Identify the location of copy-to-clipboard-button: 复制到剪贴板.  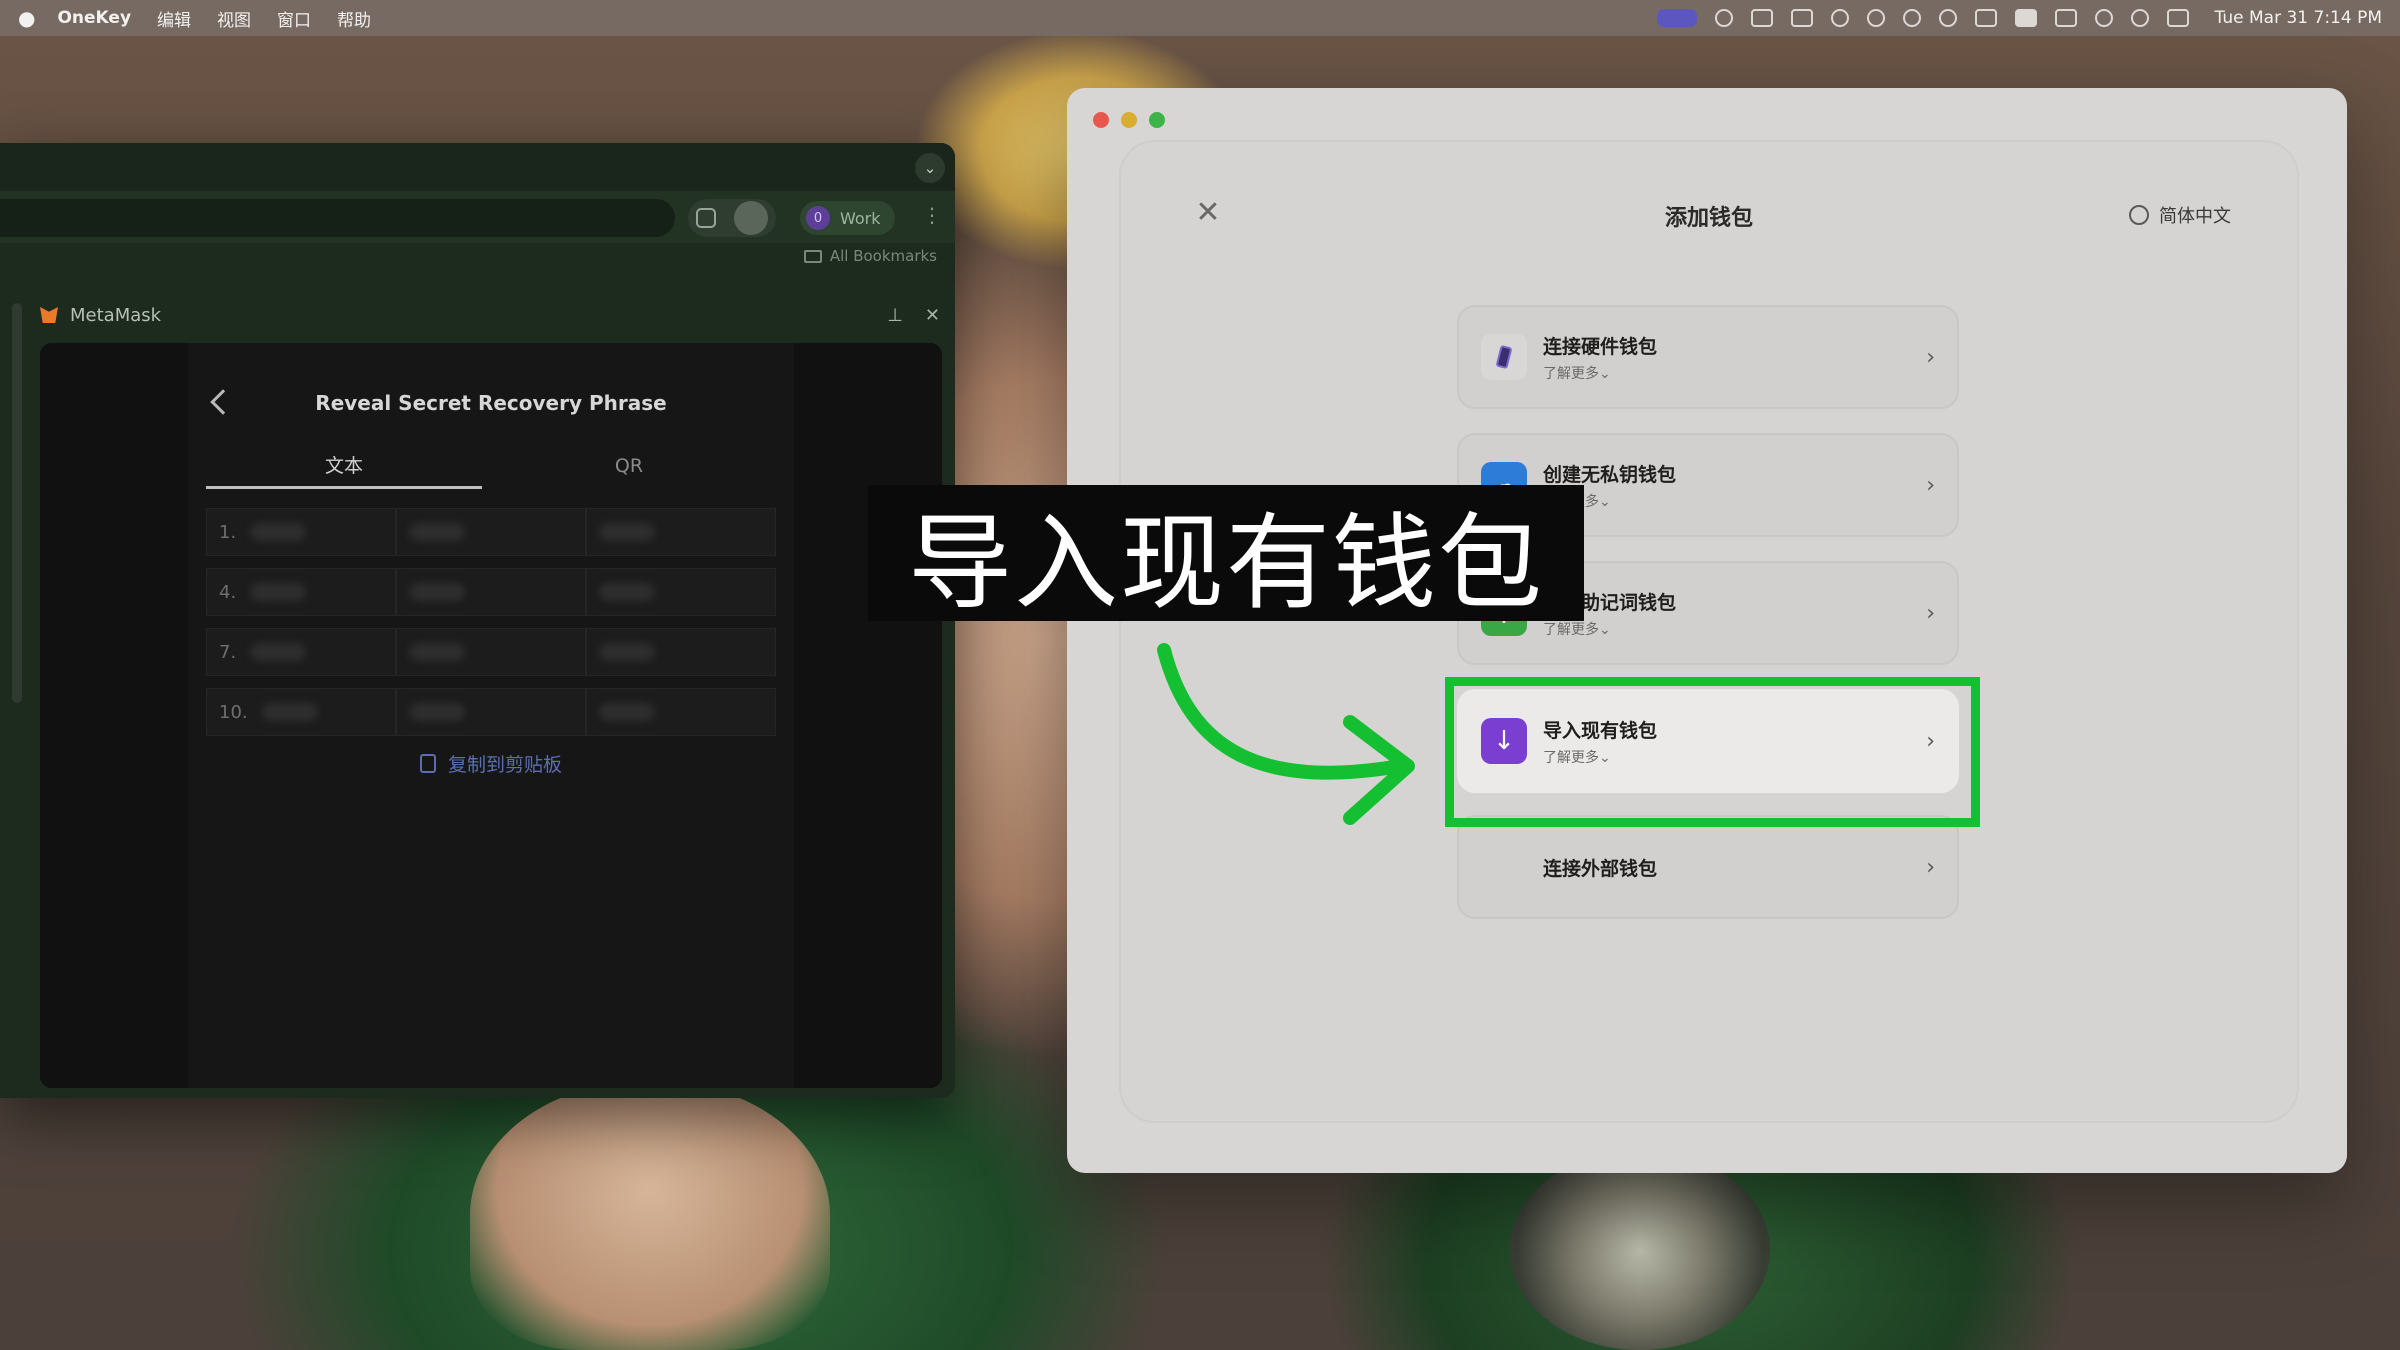
(491, 763).